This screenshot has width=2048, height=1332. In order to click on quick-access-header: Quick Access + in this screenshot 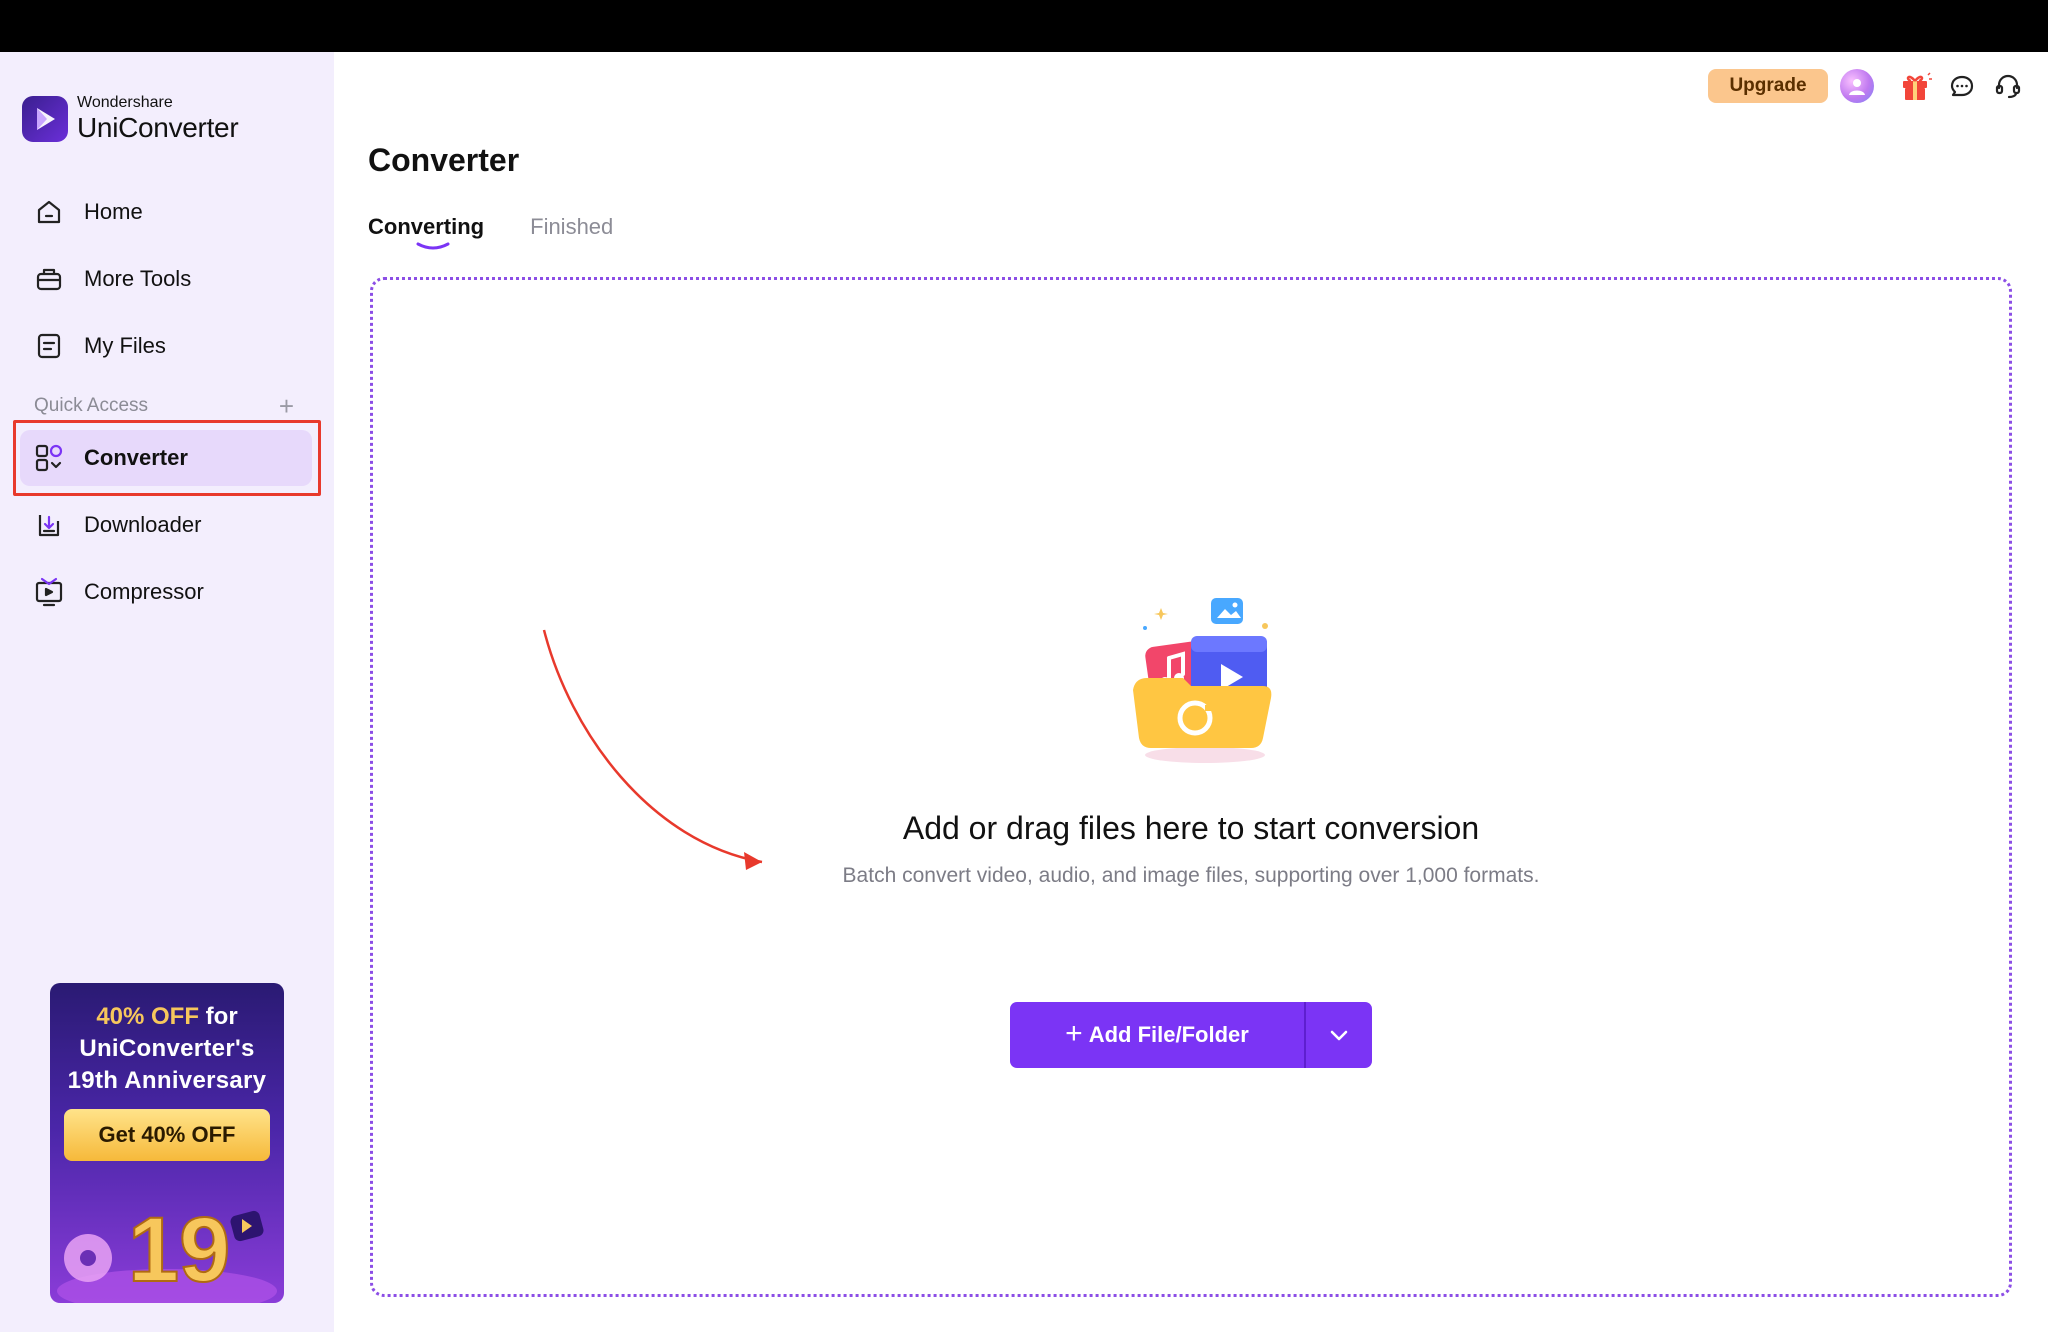, I will do `click(164, 406)`.